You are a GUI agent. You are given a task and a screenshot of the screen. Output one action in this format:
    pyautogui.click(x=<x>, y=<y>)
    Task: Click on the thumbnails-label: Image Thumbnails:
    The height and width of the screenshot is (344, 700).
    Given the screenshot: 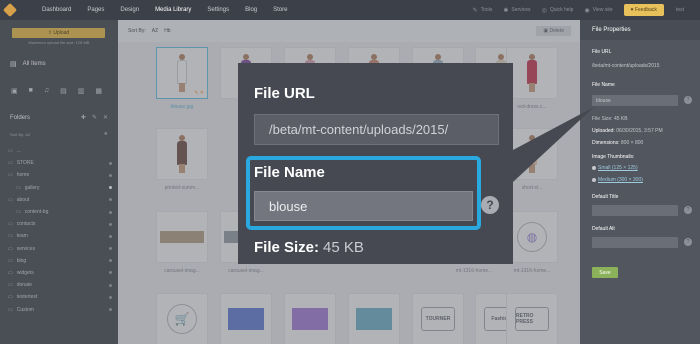 What is the action you would take?
    pyautogui.click(x=613, y=157)
    